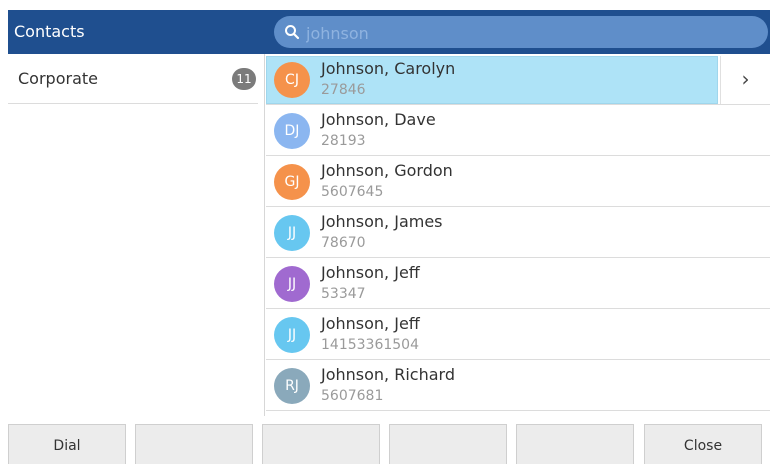 This screenshot has width=770, height=466. Describe the element at coordinates (133, 79) in the screenshot. I see `sidebar-item-corporate: Corporate 11` at that location.